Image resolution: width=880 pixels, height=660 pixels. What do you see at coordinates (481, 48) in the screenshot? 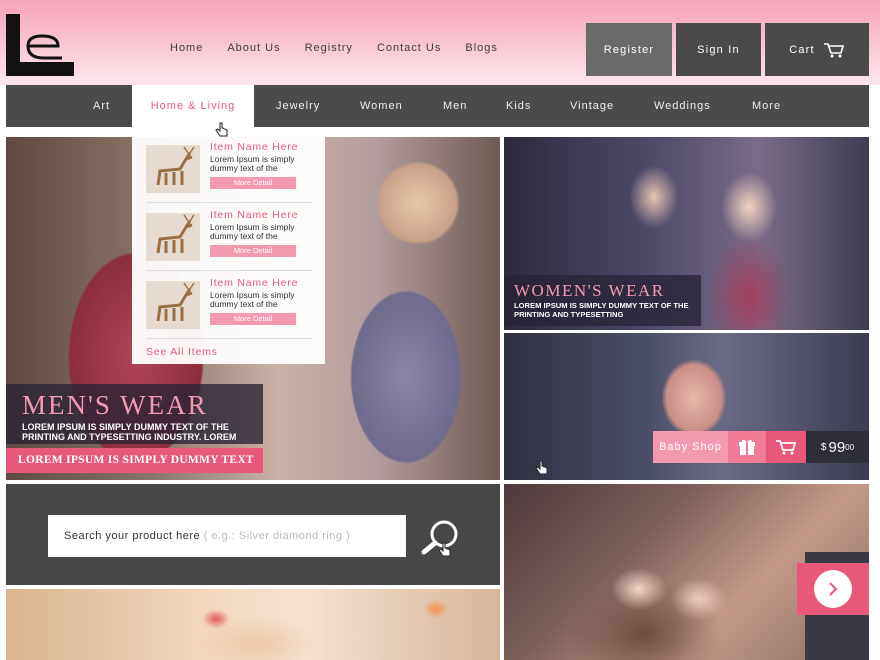
I see `nav-blogs: Blogs` at bounding box center [481, 48].